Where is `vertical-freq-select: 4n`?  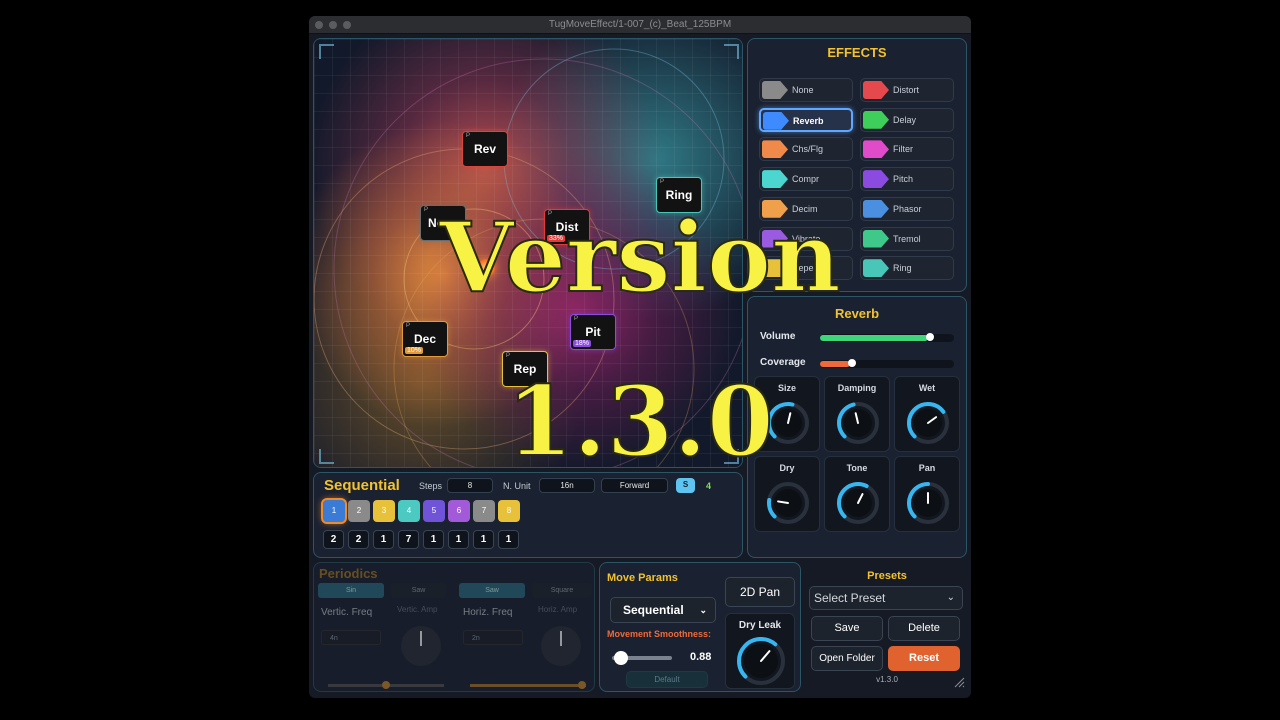
vertical-freq-select: 4n is located at coordinates (351, 637).